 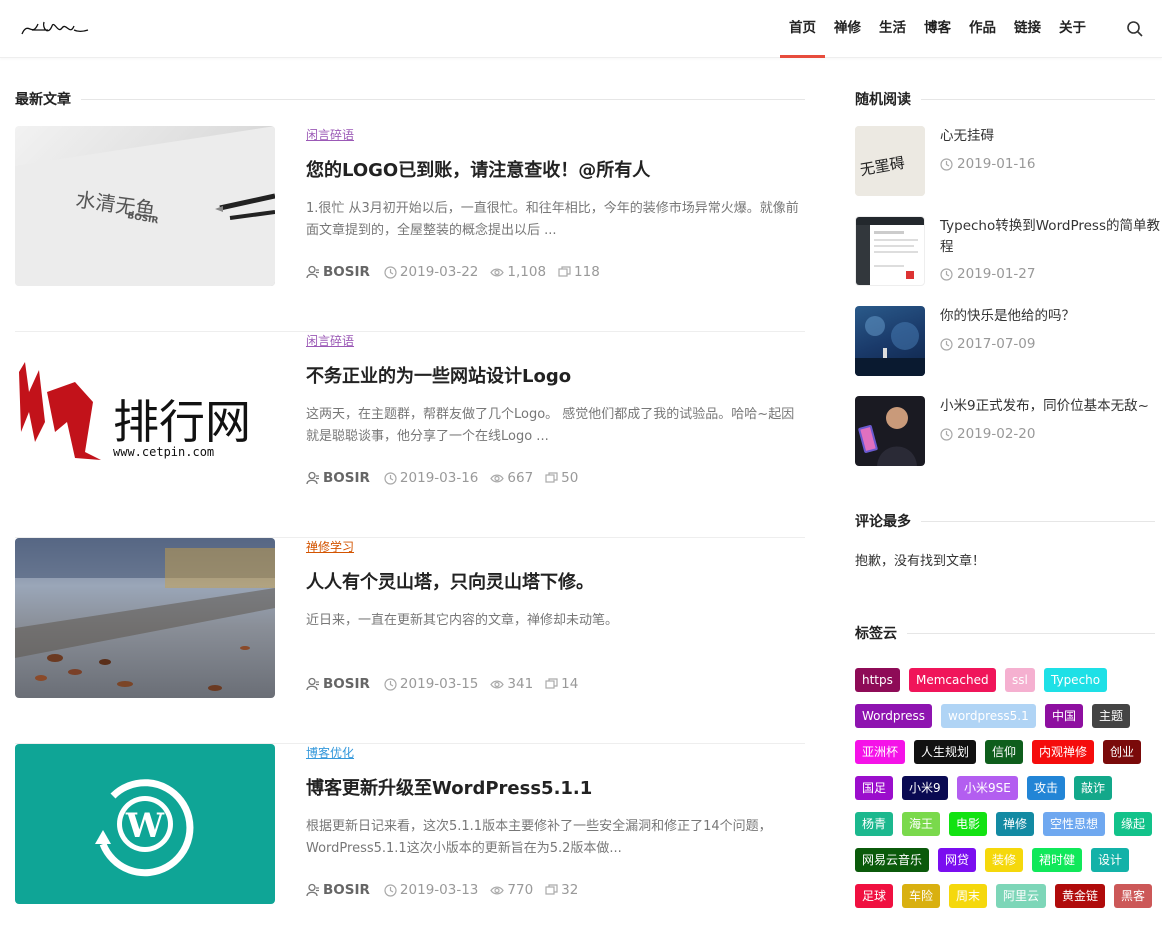 What do you see at coordinates (925, 788) in the screenshot?
I see `tag-item: 小米9` at bounding box center [925, 788].